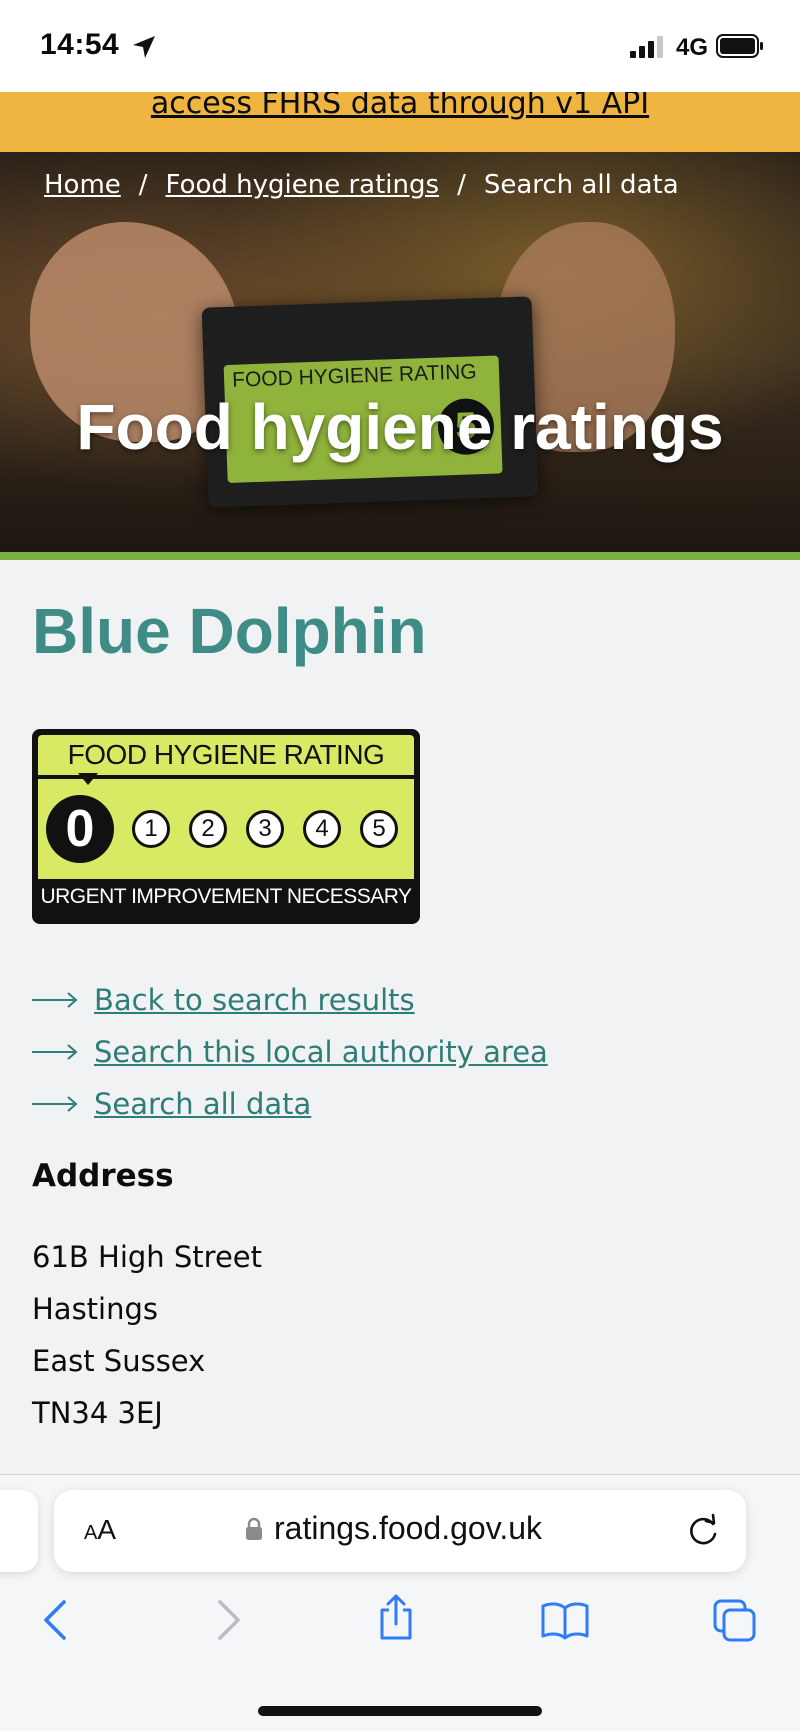 This screenshot has height=1731, width=800. What do you see at coordinates (147, 1257) in the screenshot?
I see `address-line: 61B High Street` at bounding box center [147, 1257].